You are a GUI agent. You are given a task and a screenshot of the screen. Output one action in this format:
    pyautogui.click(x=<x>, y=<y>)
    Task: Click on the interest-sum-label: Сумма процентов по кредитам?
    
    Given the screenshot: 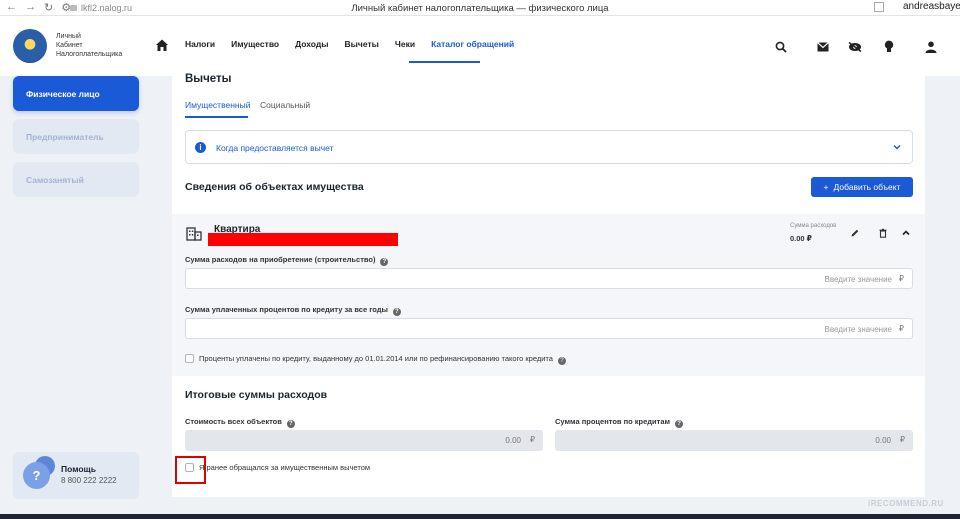 What is the action you would take?
    pyautogui.click(x=619, y=422)
    